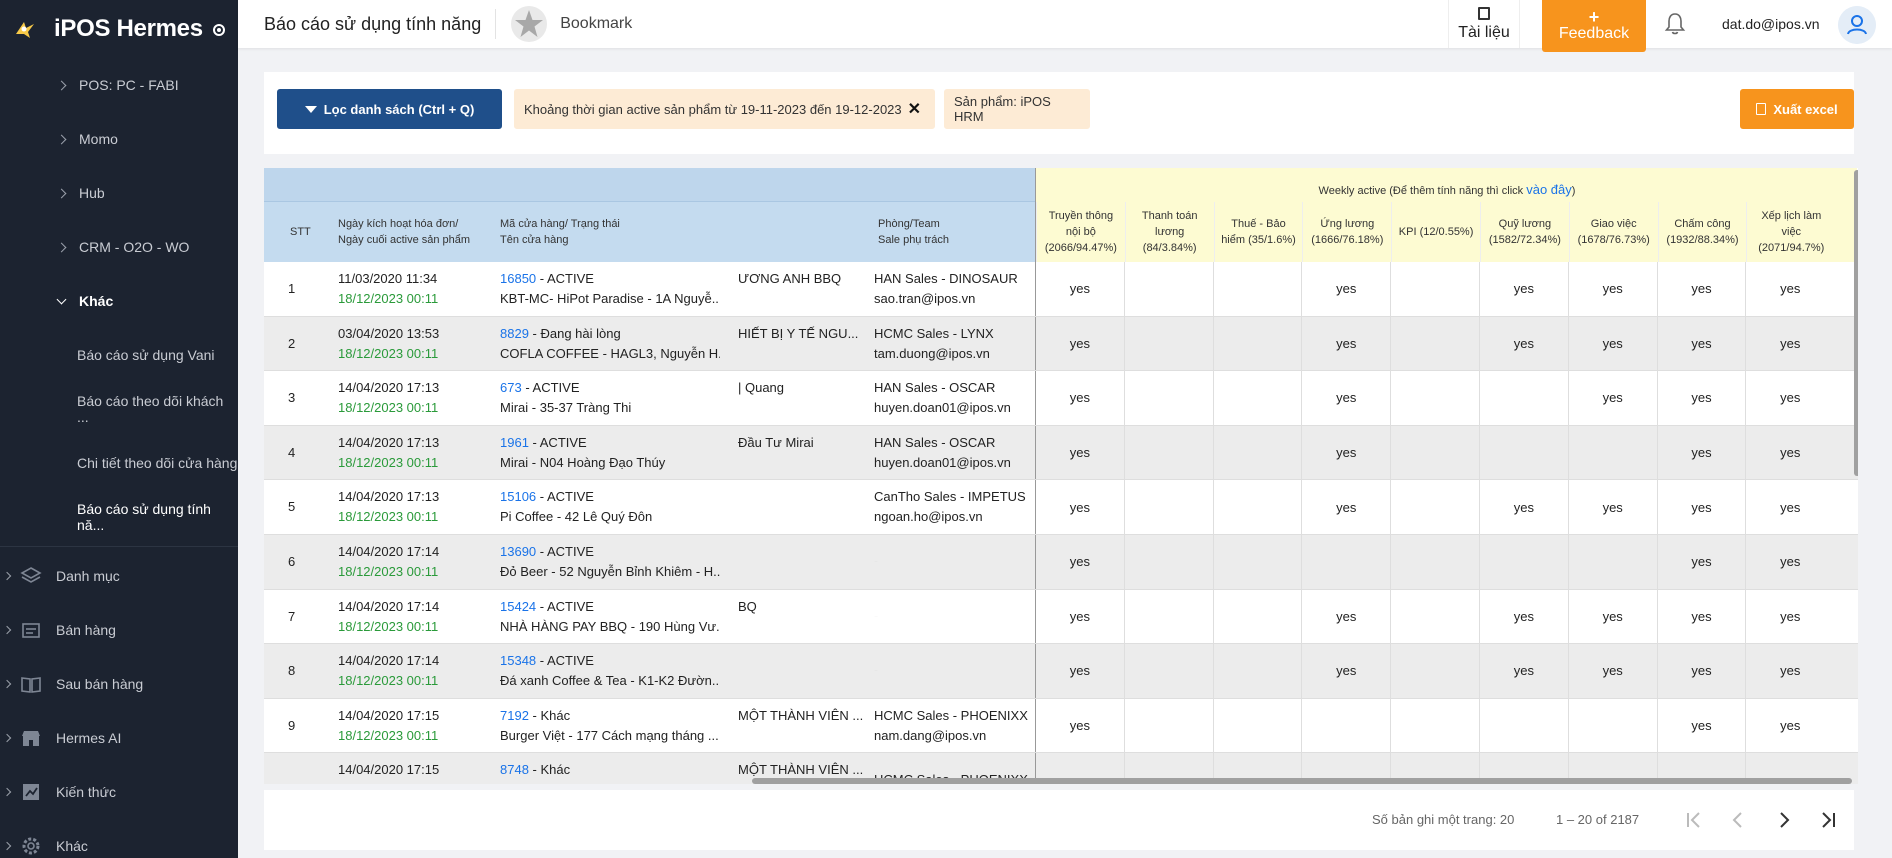  Describe the element at coordinates (1856, 323) in the screenshot. I see `vertical-scrollbar` at that location.